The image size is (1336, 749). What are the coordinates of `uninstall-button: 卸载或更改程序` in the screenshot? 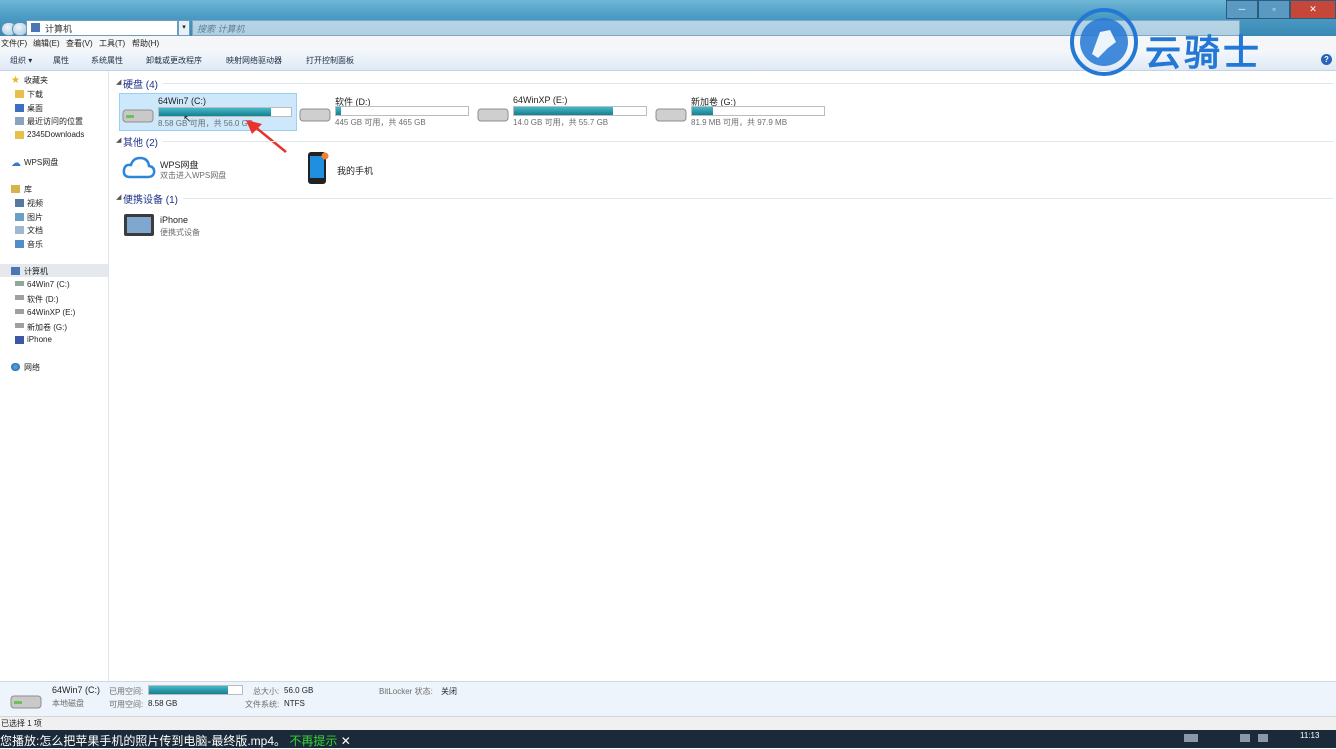 It's located at (174, 60).